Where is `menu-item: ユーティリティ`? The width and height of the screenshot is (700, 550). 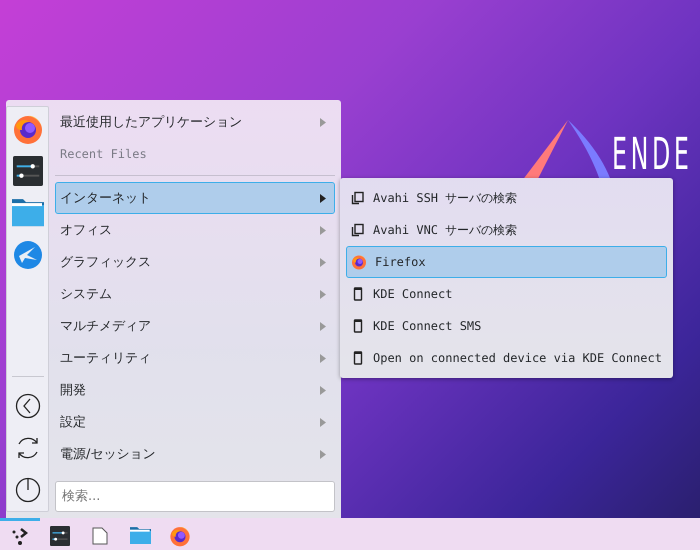 menu-item: ユーティリティ is located at coordinates (195, 358).